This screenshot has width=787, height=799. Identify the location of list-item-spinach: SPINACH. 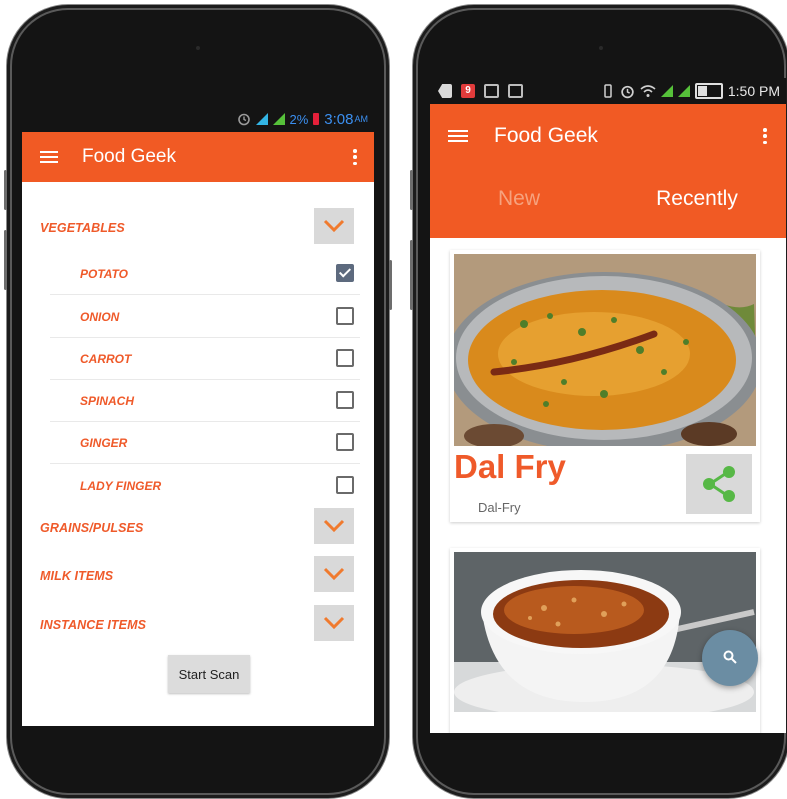
(205, 400).